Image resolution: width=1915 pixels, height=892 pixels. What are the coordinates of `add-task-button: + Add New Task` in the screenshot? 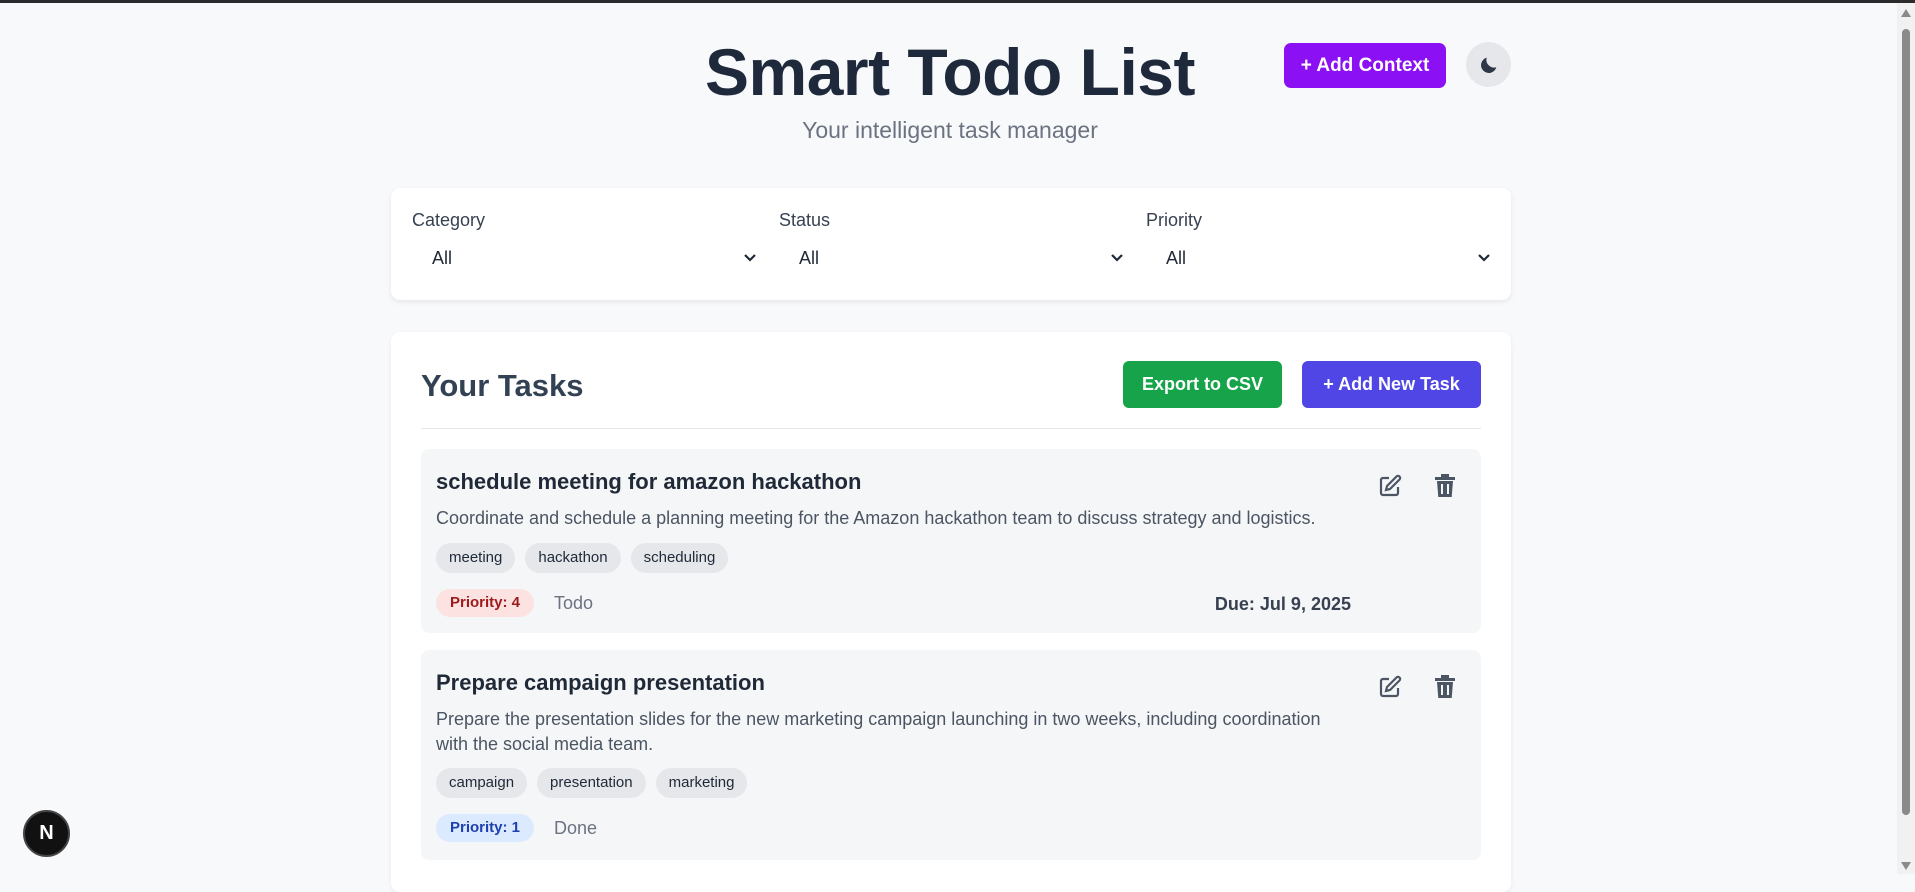 It's located at (1391, 384).